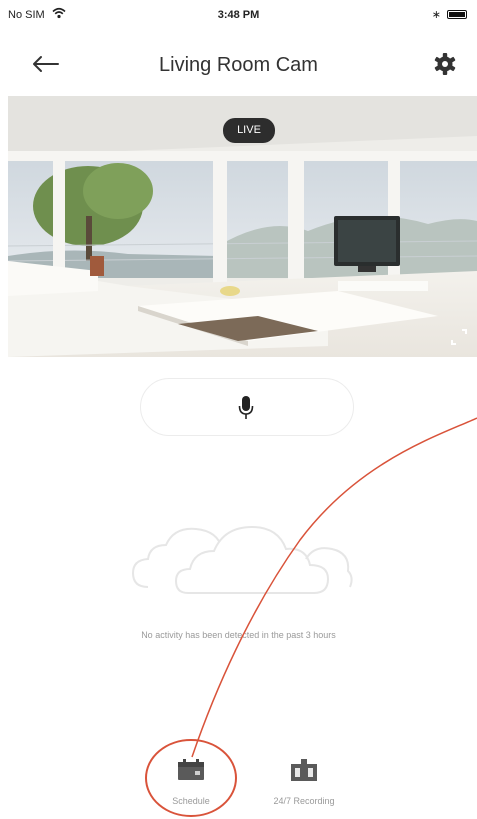 This screenshot has width=477, height=819. I want to click on tab-schedule-label: Schedule, so click(191, 801).